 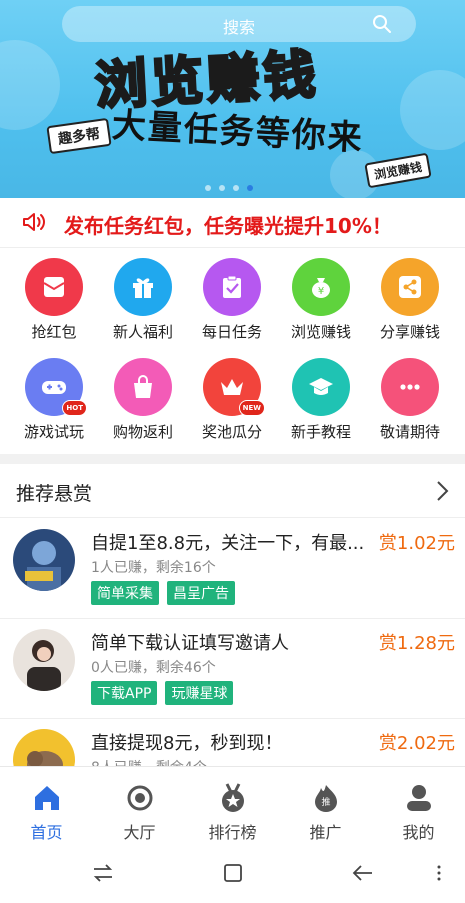 I want to click on tab-label: 我的, so click(x=418, y=832).